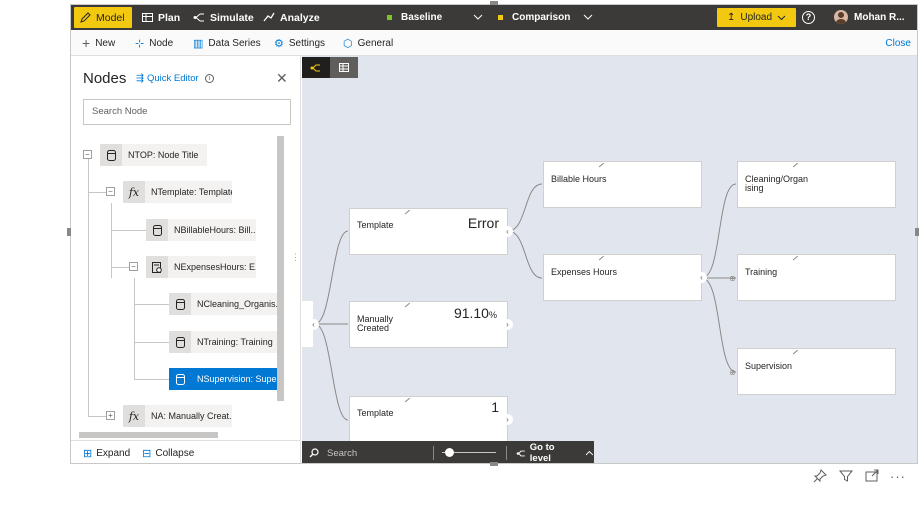 The width and height of the screenshot is (921, 518). I want to click on quick-editor-link: ⇶ Quick Editor i, so click(175, 78).